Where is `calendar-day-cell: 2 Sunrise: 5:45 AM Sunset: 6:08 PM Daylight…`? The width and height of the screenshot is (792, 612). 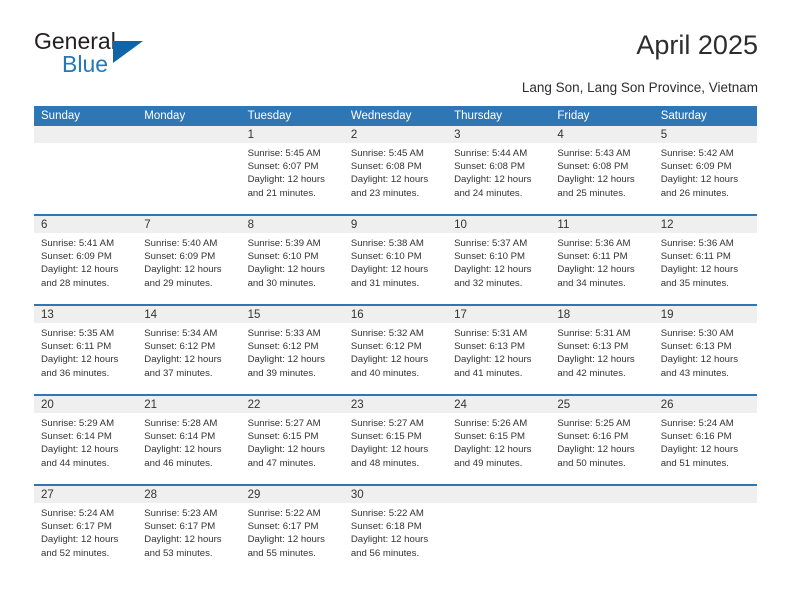 calendar-day-cell: 2 Sunrise: 5:45 AM Sunset: 6:08 PM Daylight… is located at coordinates (395, 170).